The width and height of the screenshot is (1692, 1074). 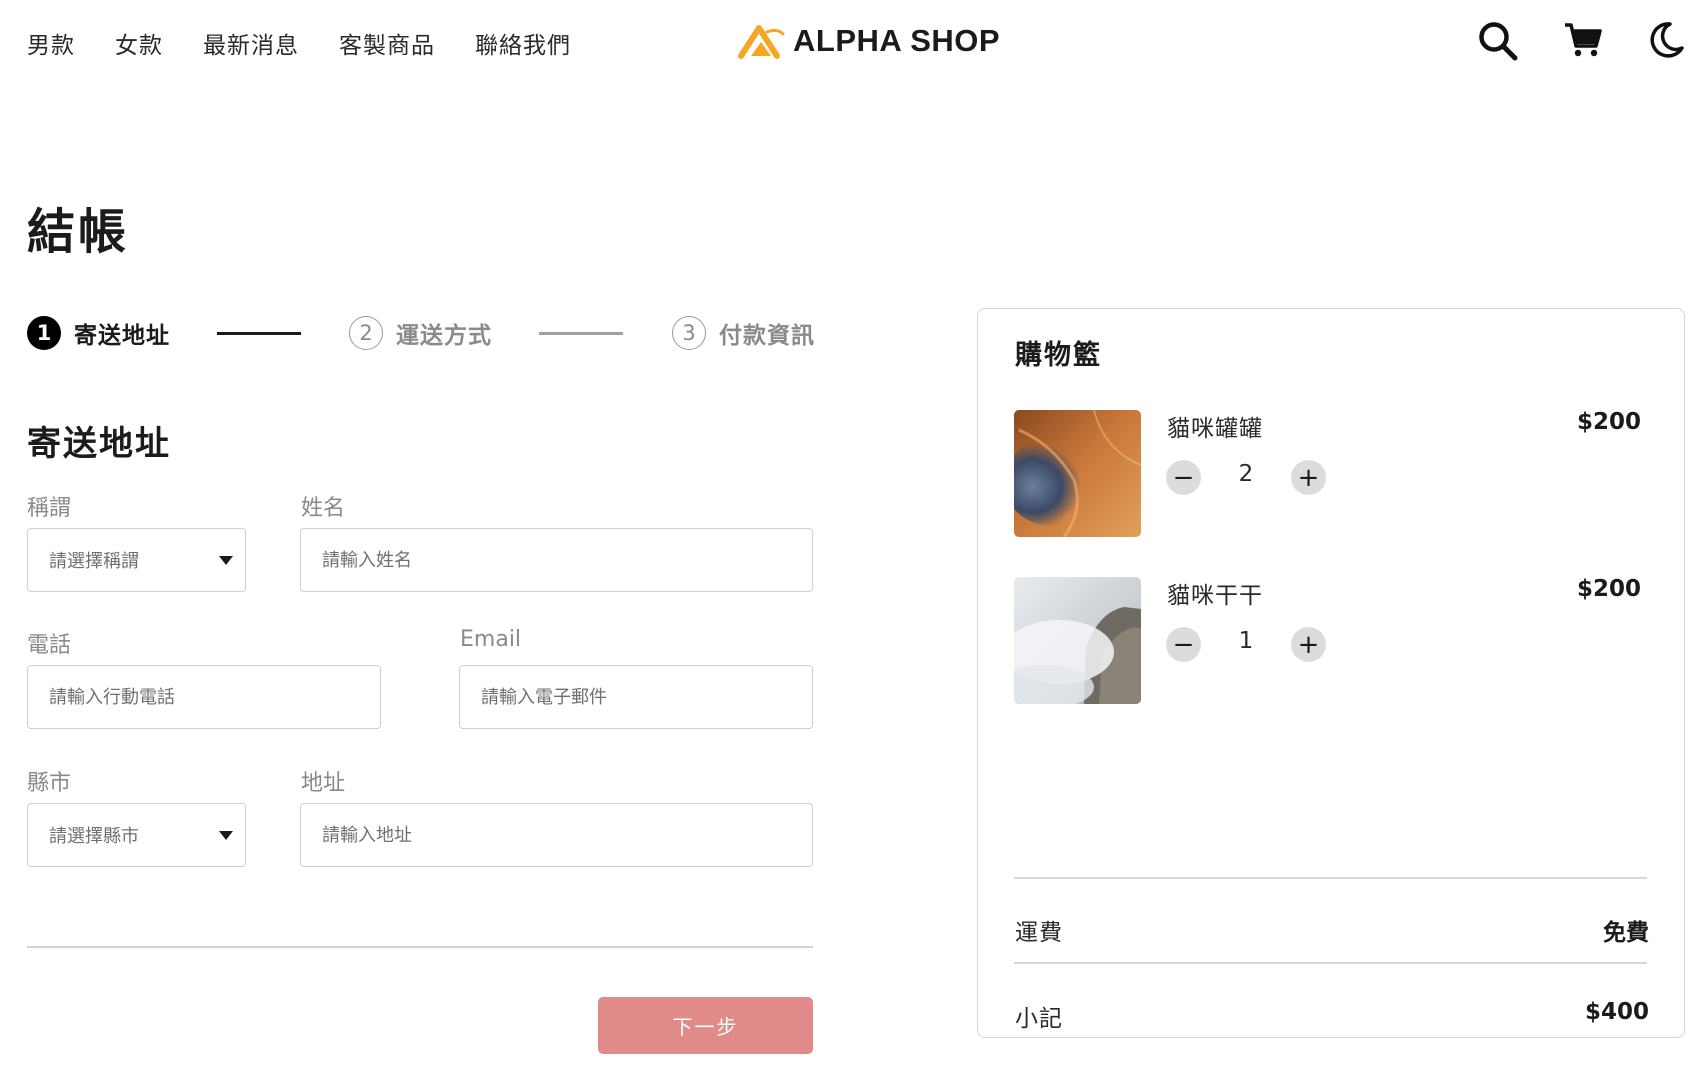 I want to click on checkout-stepper: 1 寄送地址 2 運送方式 3 付款資訊, so click(x=422, y=336).